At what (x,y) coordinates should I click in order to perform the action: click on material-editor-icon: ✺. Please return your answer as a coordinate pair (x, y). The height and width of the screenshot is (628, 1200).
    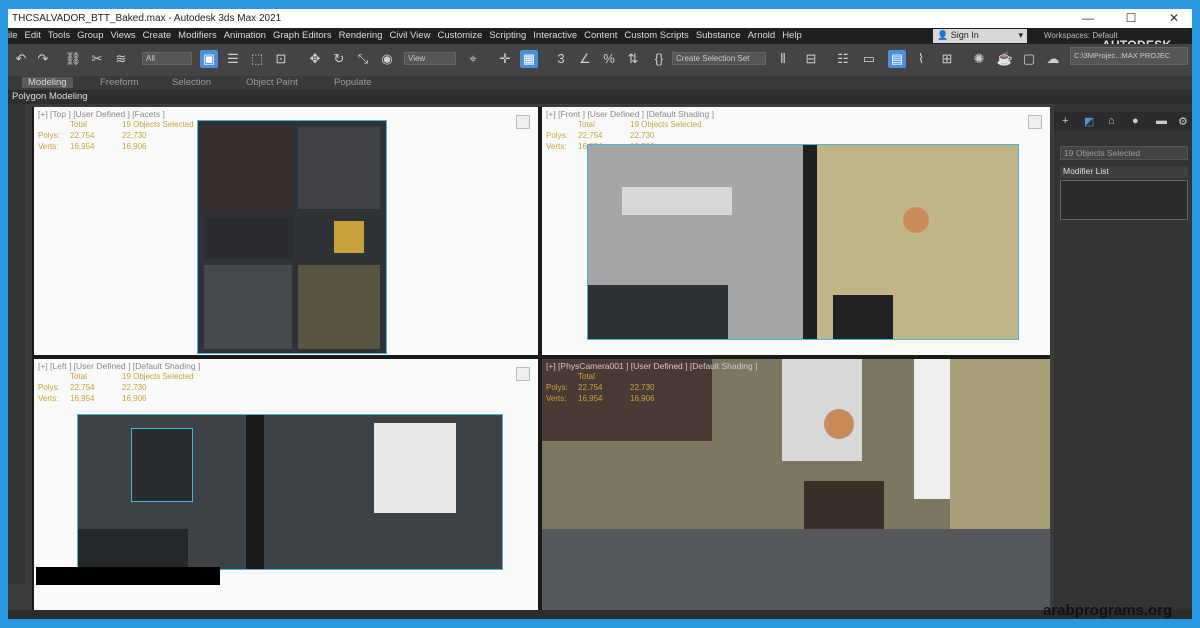
    Looking at the image, I should click on (979, 59).